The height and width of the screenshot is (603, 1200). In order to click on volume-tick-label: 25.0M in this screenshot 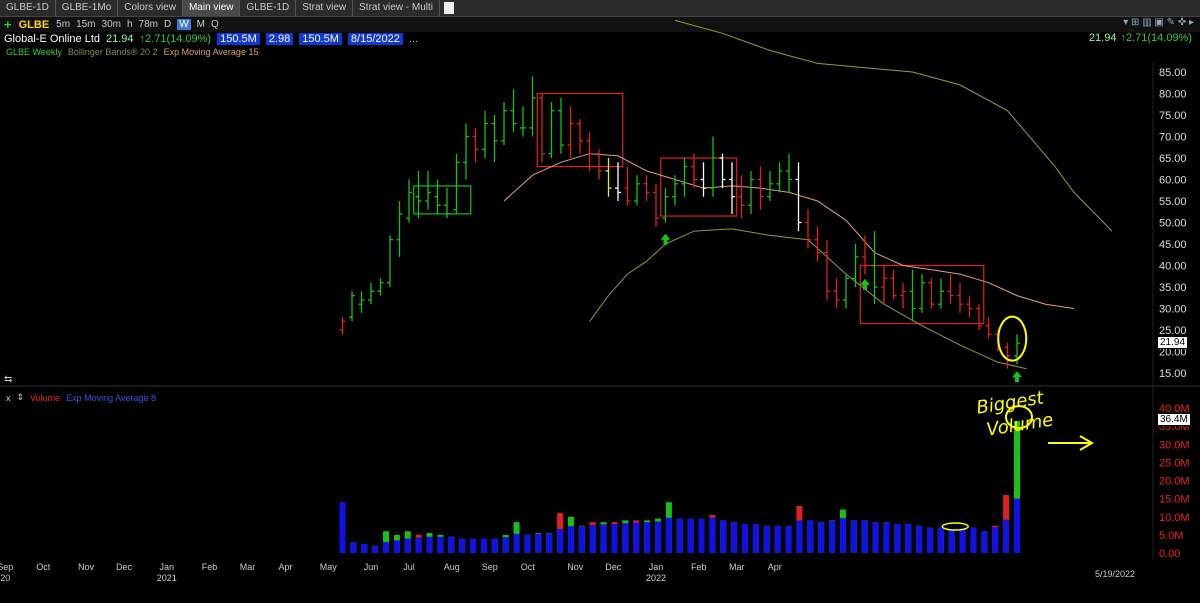, I will do `click(1174, 463)`.